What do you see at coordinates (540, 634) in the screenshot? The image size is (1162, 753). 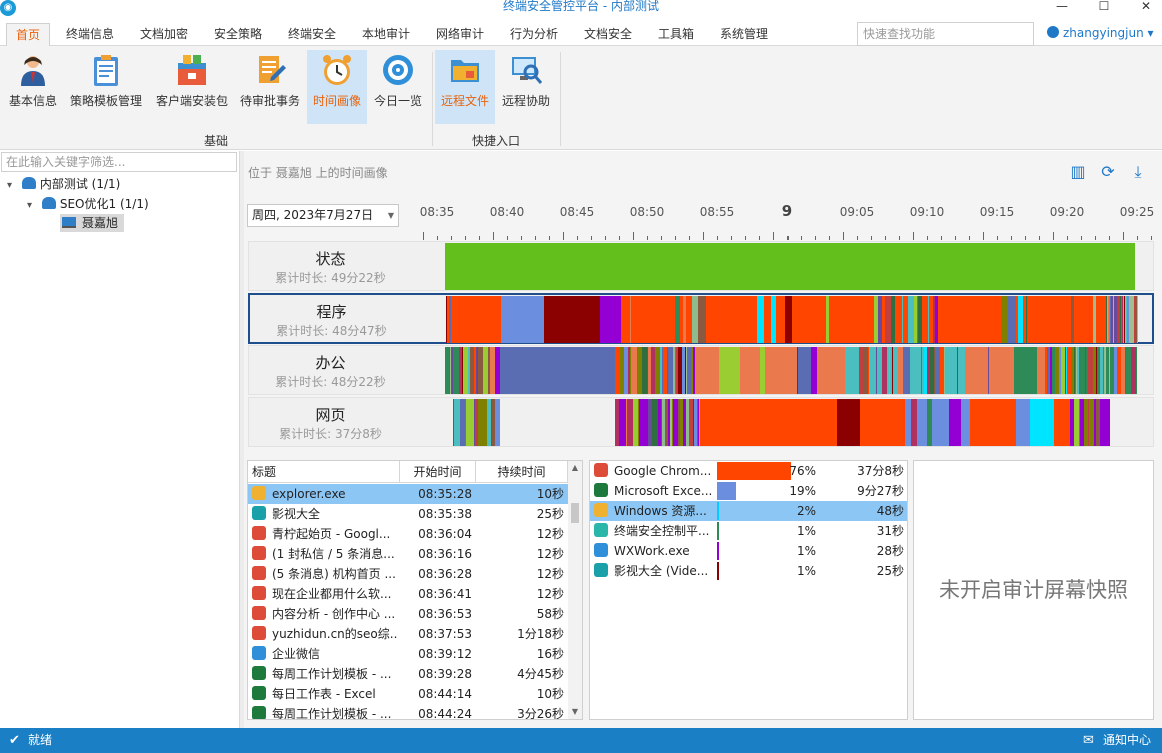 I see `row-duration: 1分18秒` at bounding box center [540, 634].